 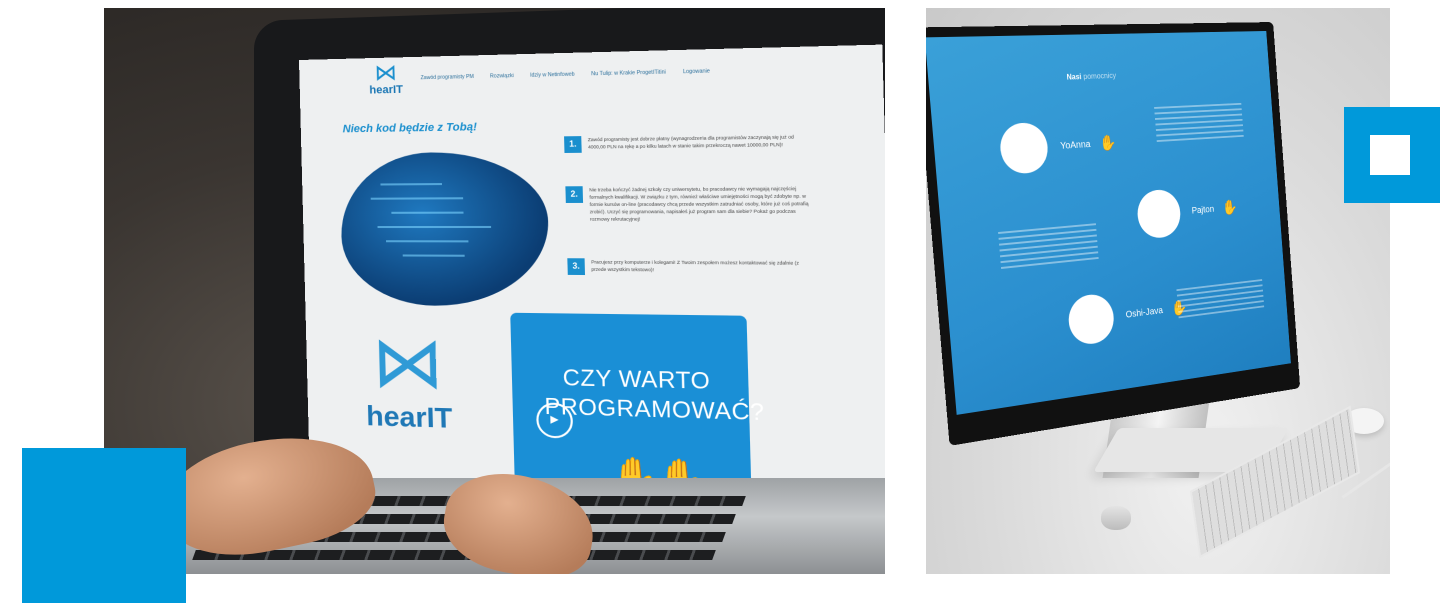 What do you see at coordinates (552, 75) in the screenshot?
I see `nav-item: Idziy w Netinfoweb` at bounding box center [552, 75].